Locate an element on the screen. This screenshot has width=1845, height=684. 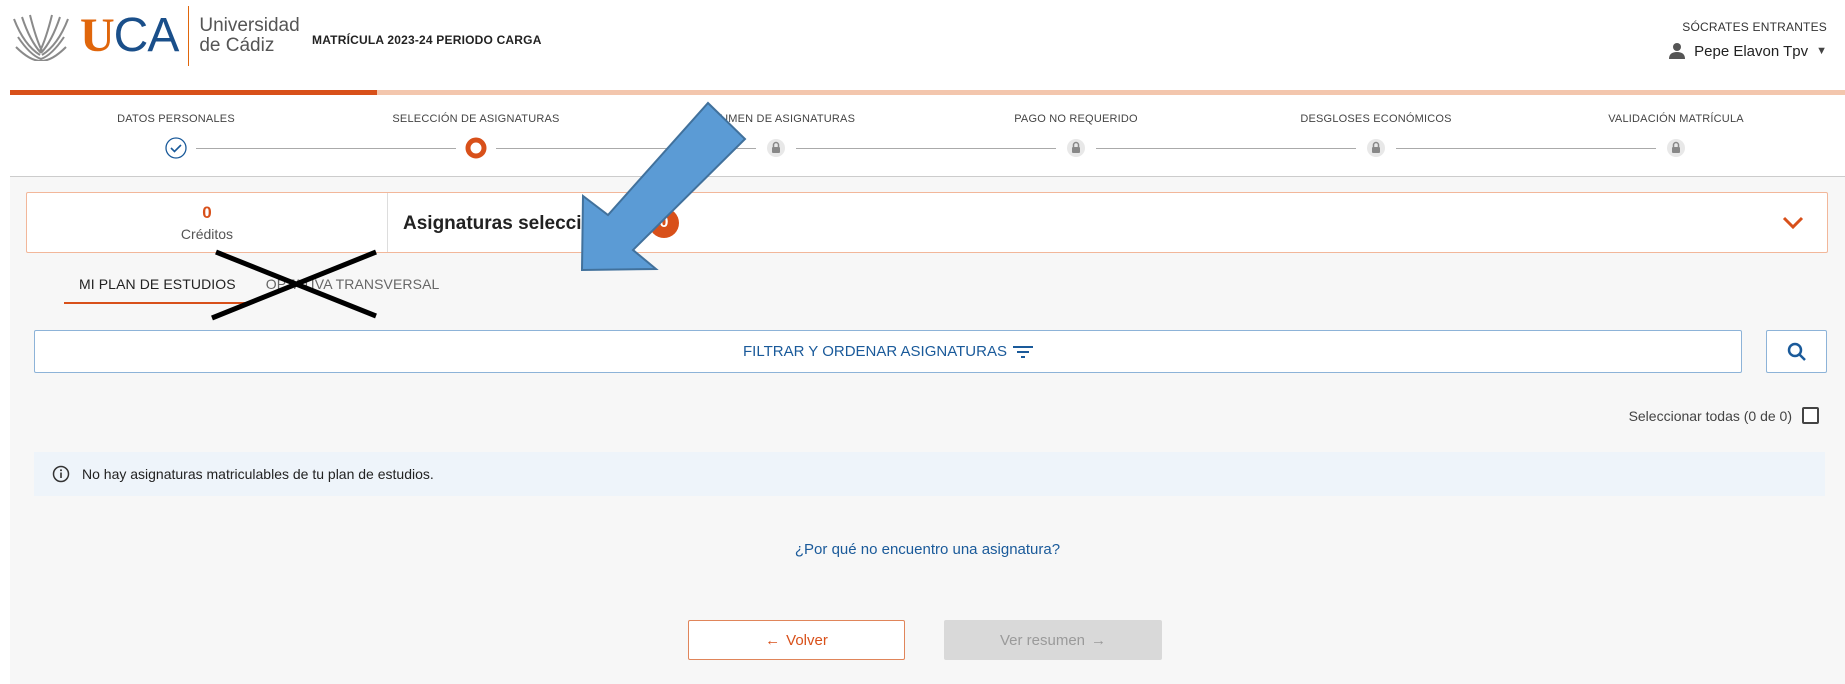
filter-sort-button: FILTRAR Y ORDENAR ASIGNATURAS is located at coordinates (888, 351).